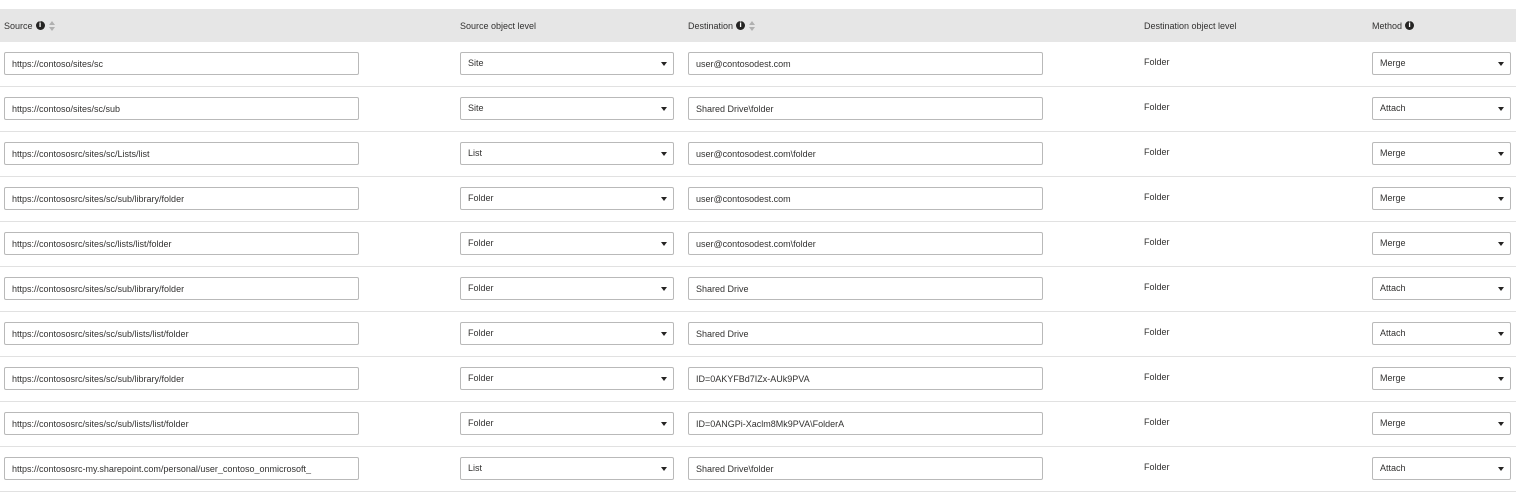 This screenshot has width=1516, height=492. I want to click on column-header-destination-label: Destination, so click(711, 25).